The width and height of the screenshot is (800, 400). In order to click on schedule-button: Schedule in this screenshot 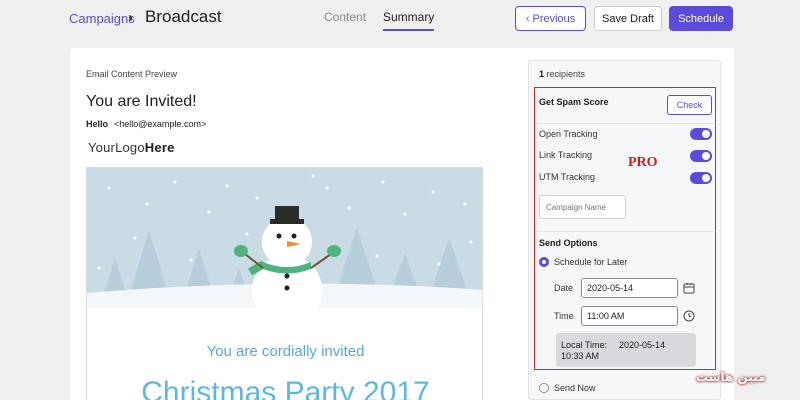, I will do `click(701, 18)`.